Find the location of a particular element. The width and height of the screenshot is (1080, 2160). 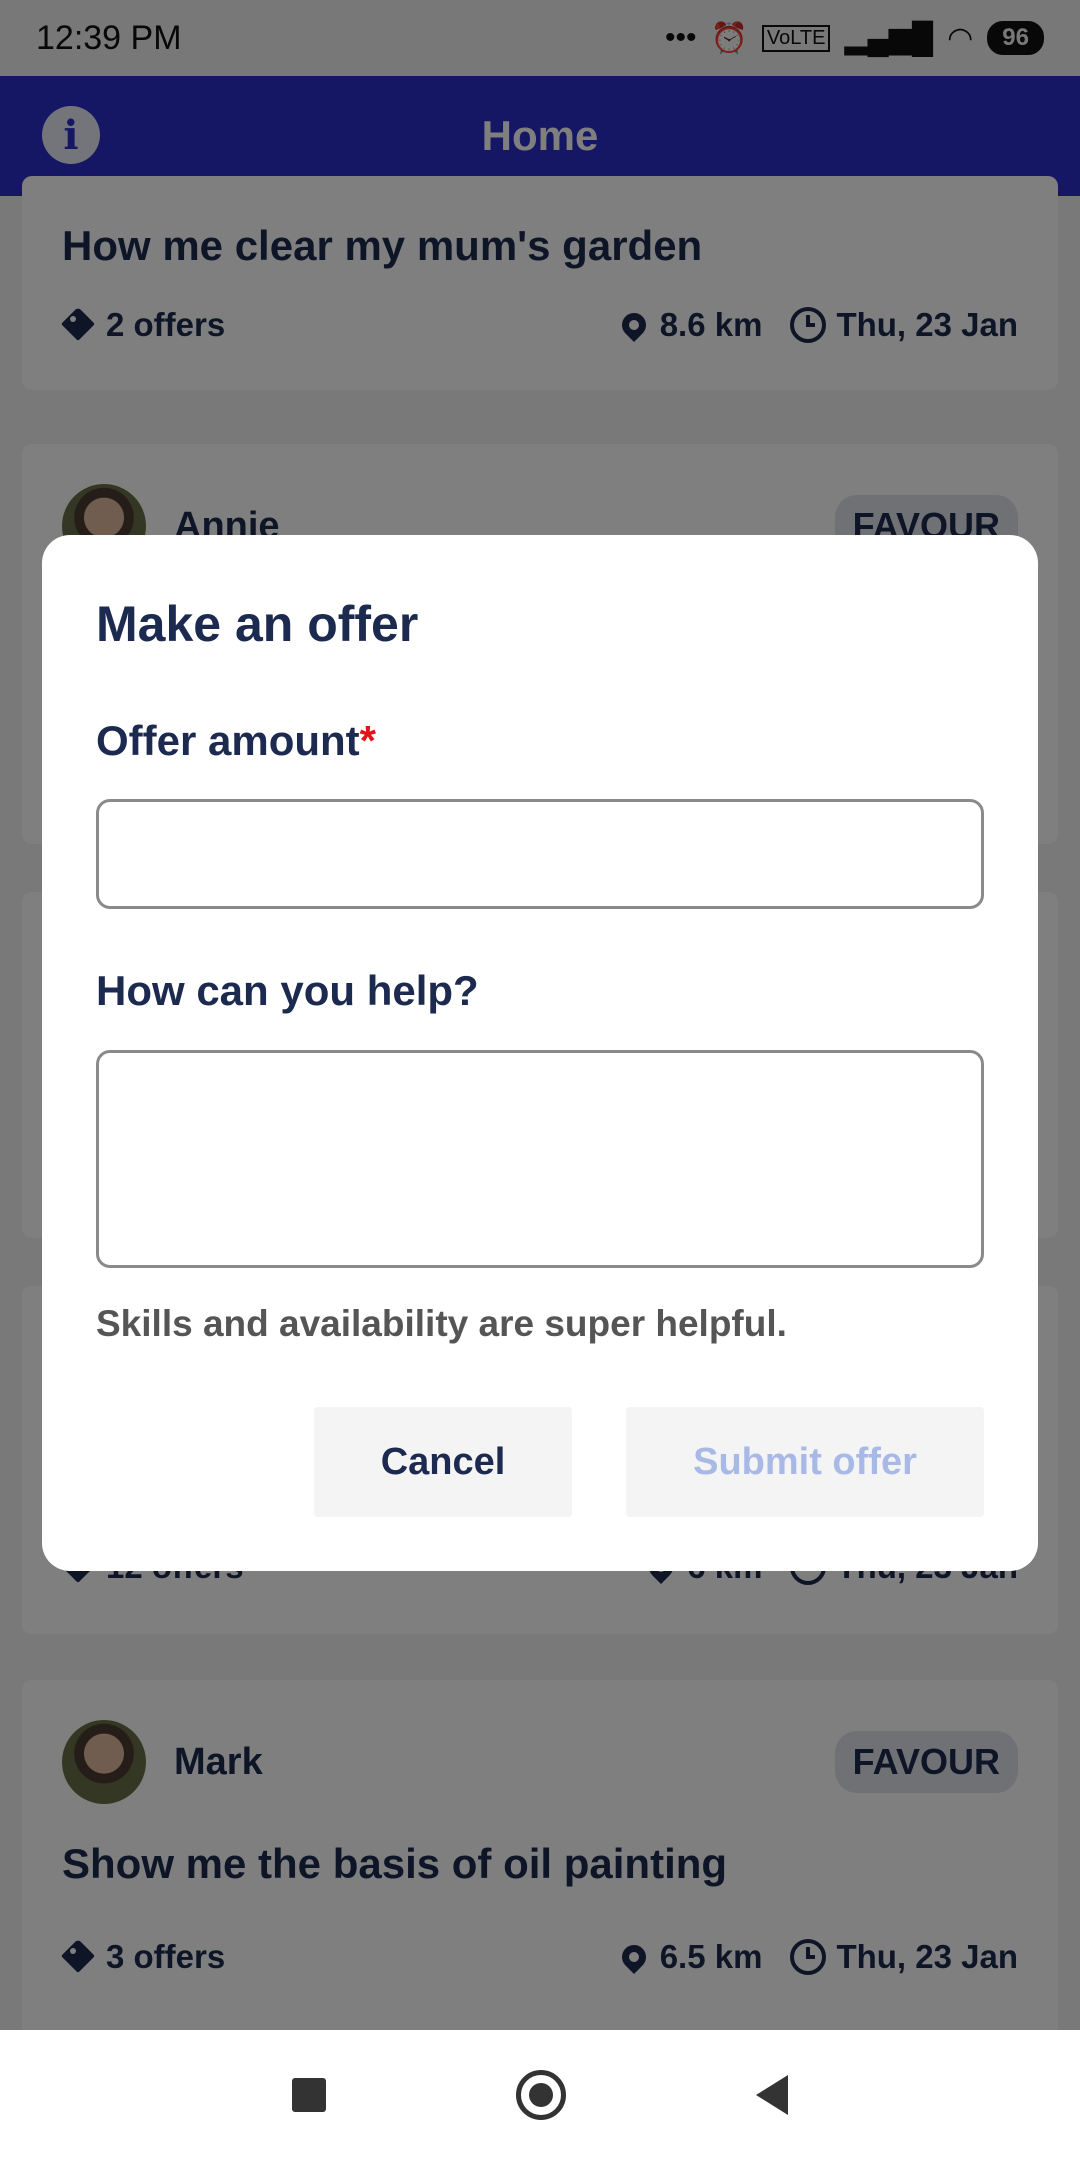

cancel-button: Cancel is located at coordinates (443, 1462).